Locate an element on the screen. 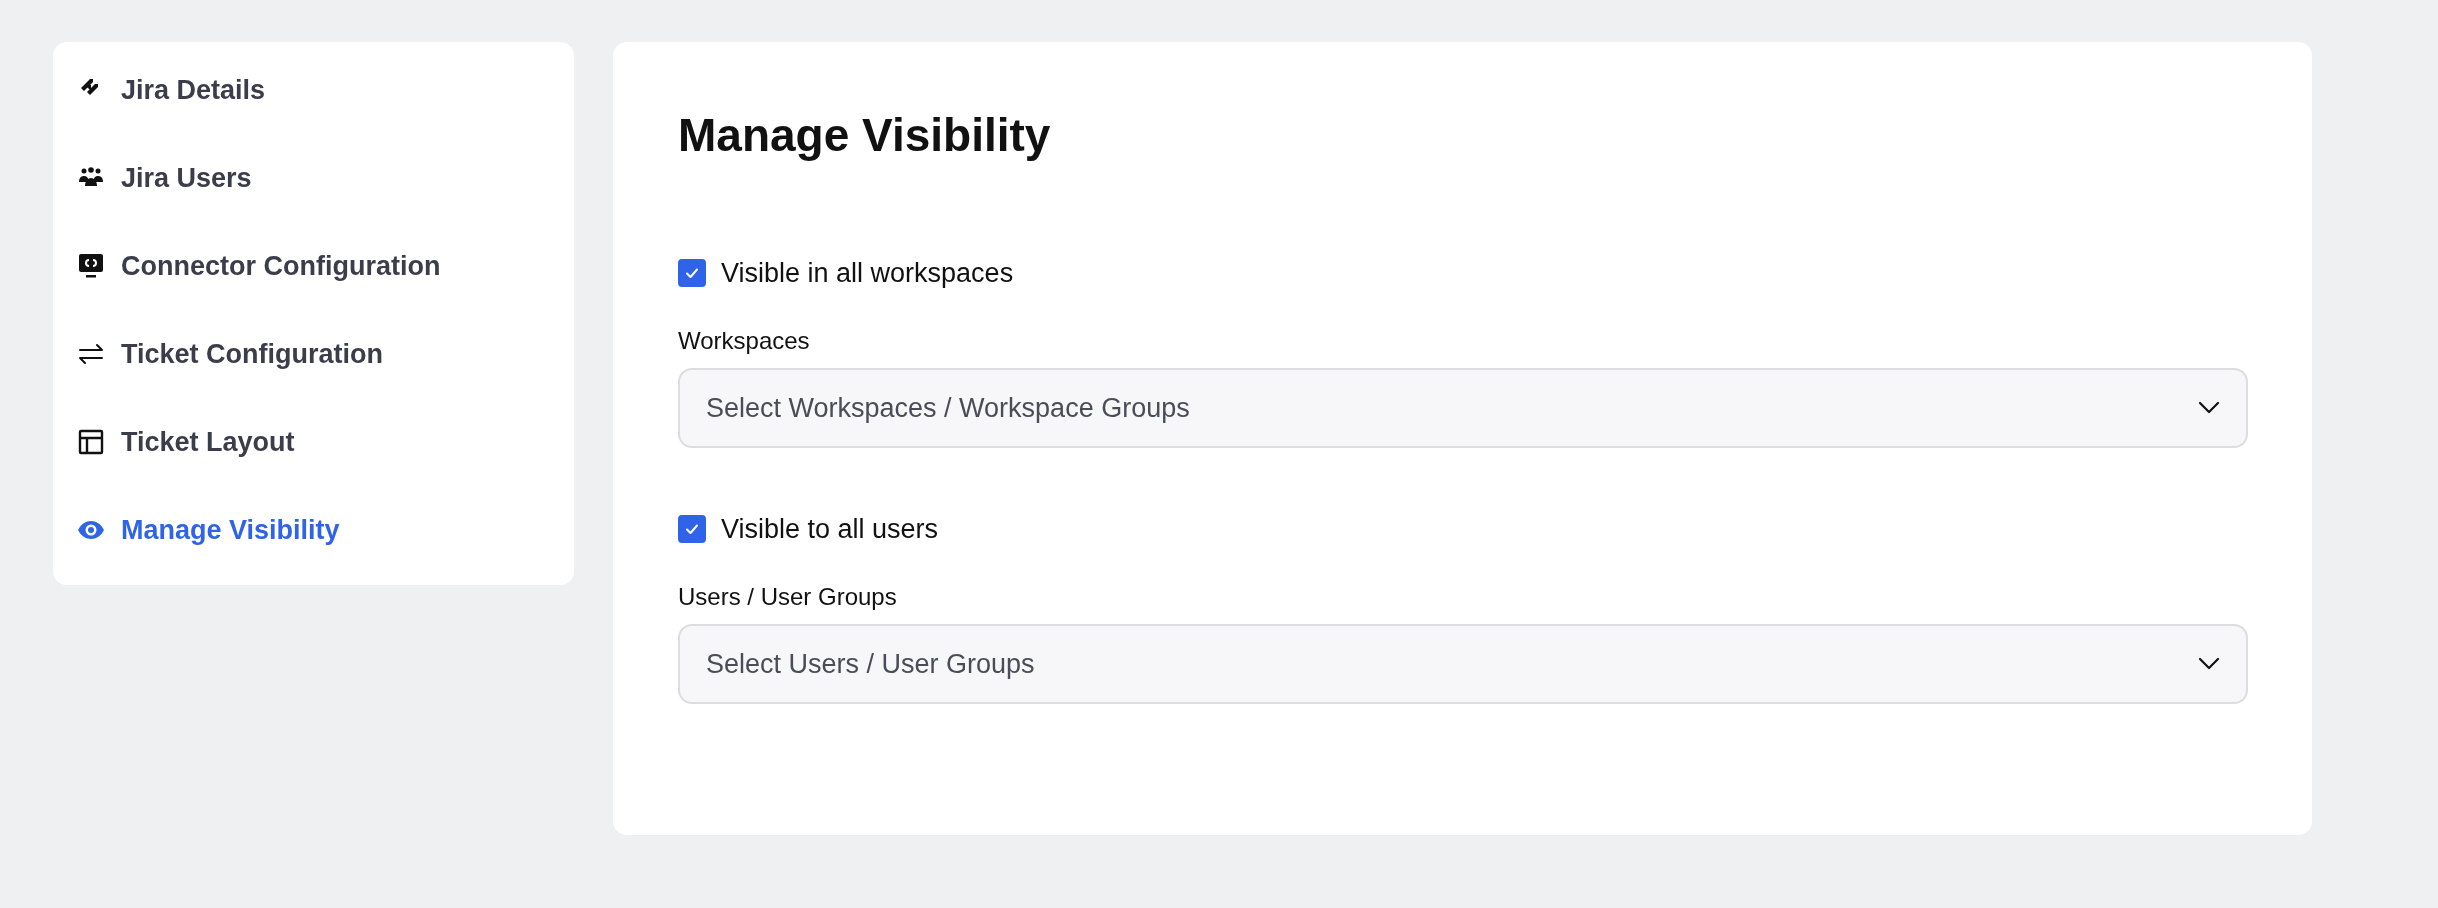  monitor-icon is located at coordinates (91, 266).